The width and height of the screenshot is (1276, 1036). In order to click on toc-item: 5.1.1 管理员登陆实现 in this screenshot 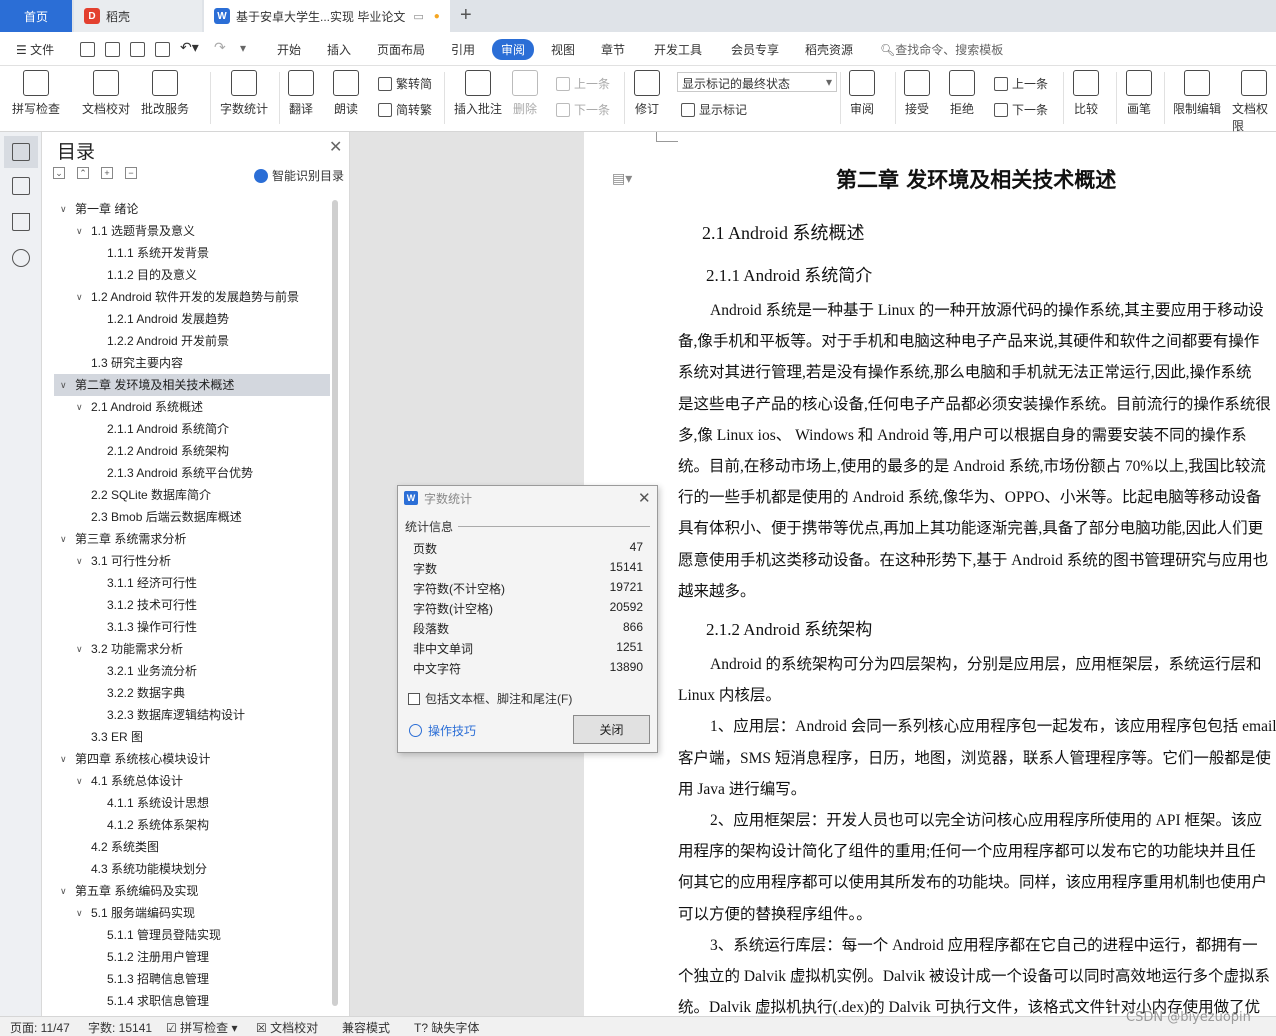, I will do `click(192, 935)`.